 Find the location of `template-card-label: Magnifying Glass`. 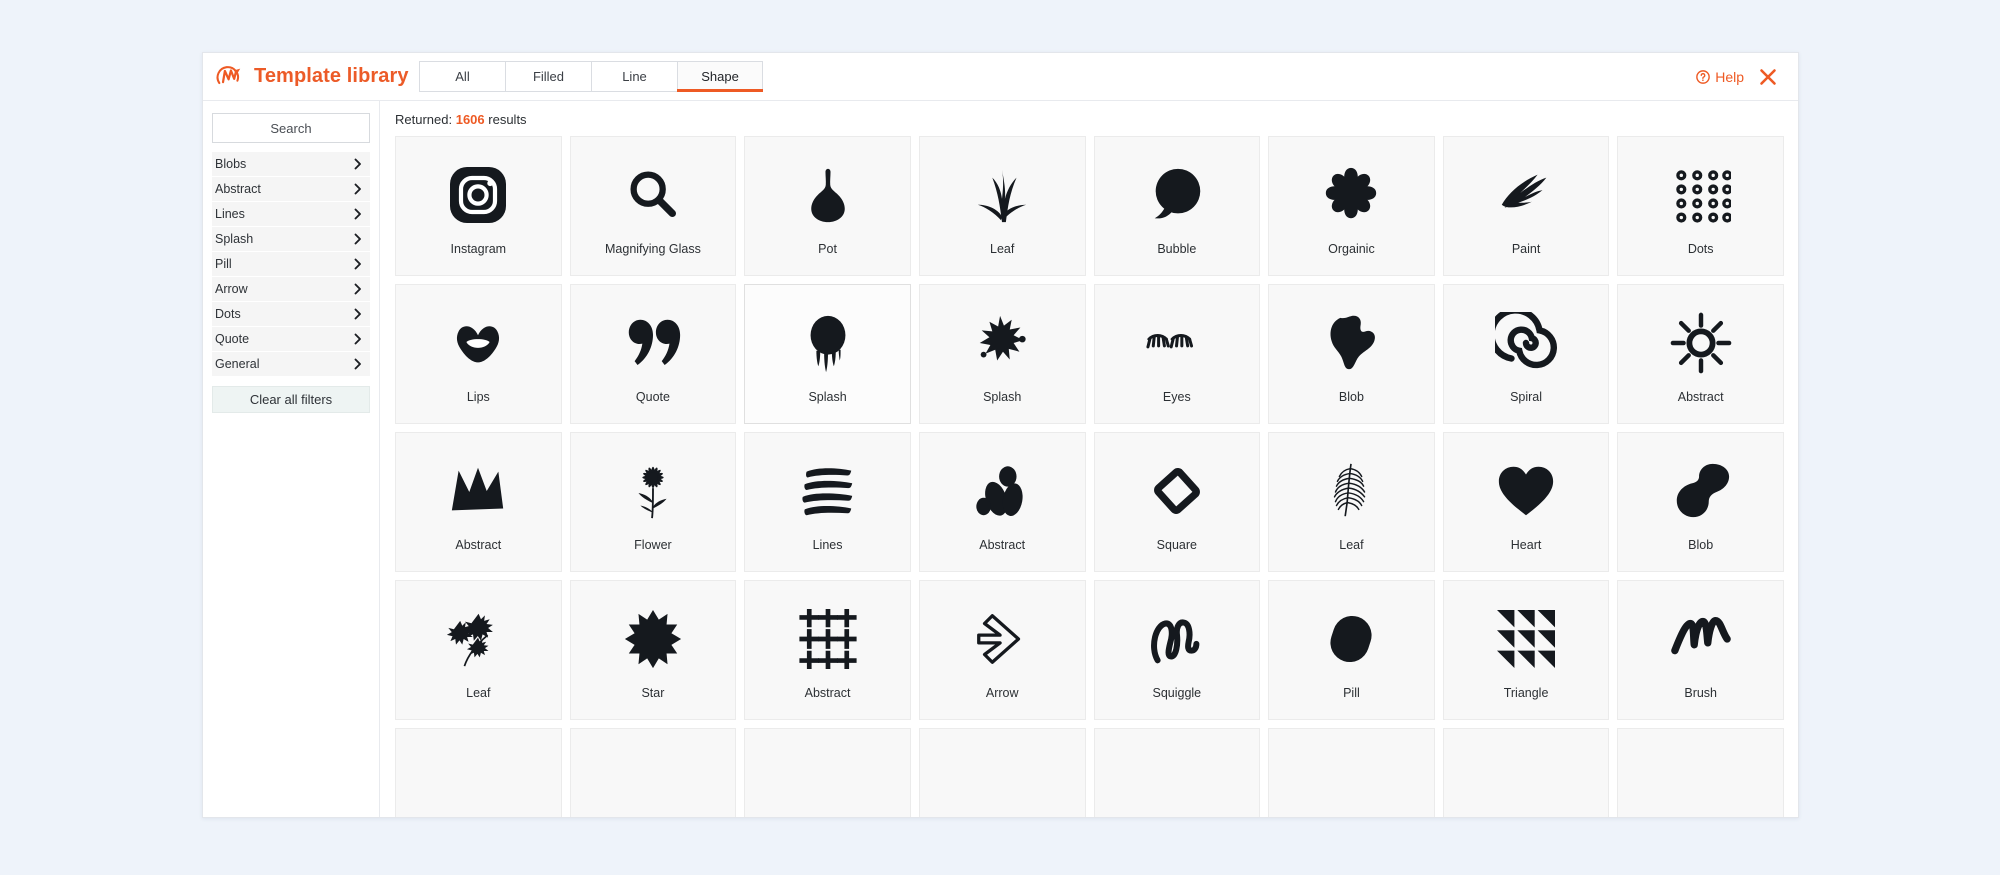

template-card-label: Magnifying Glass is located at coordinates (653, 249).